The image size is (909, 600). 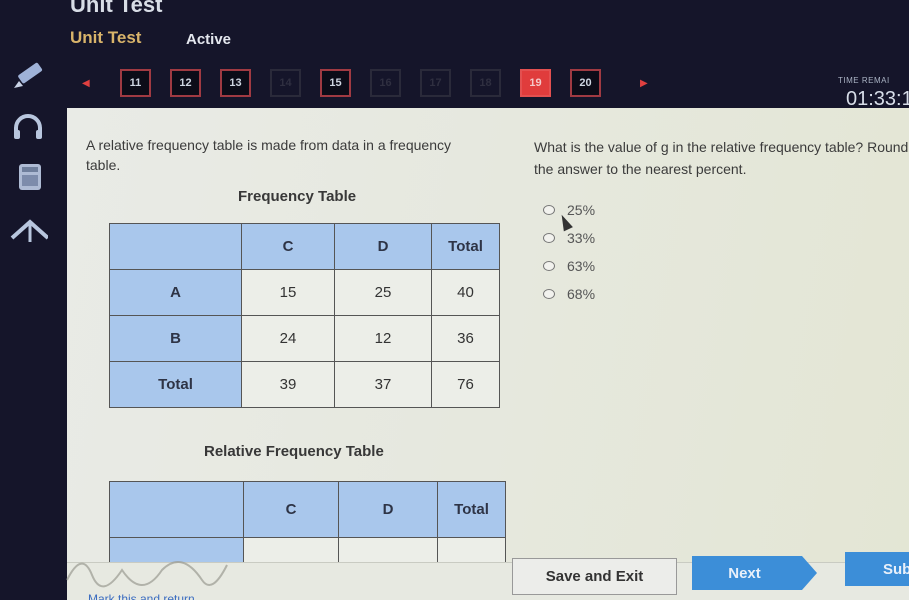 What do you see at coordinates (294, 451) in the screenshot?
I see `relative-table-title: Relative Frequency Table` at bounding box center [294, 451].